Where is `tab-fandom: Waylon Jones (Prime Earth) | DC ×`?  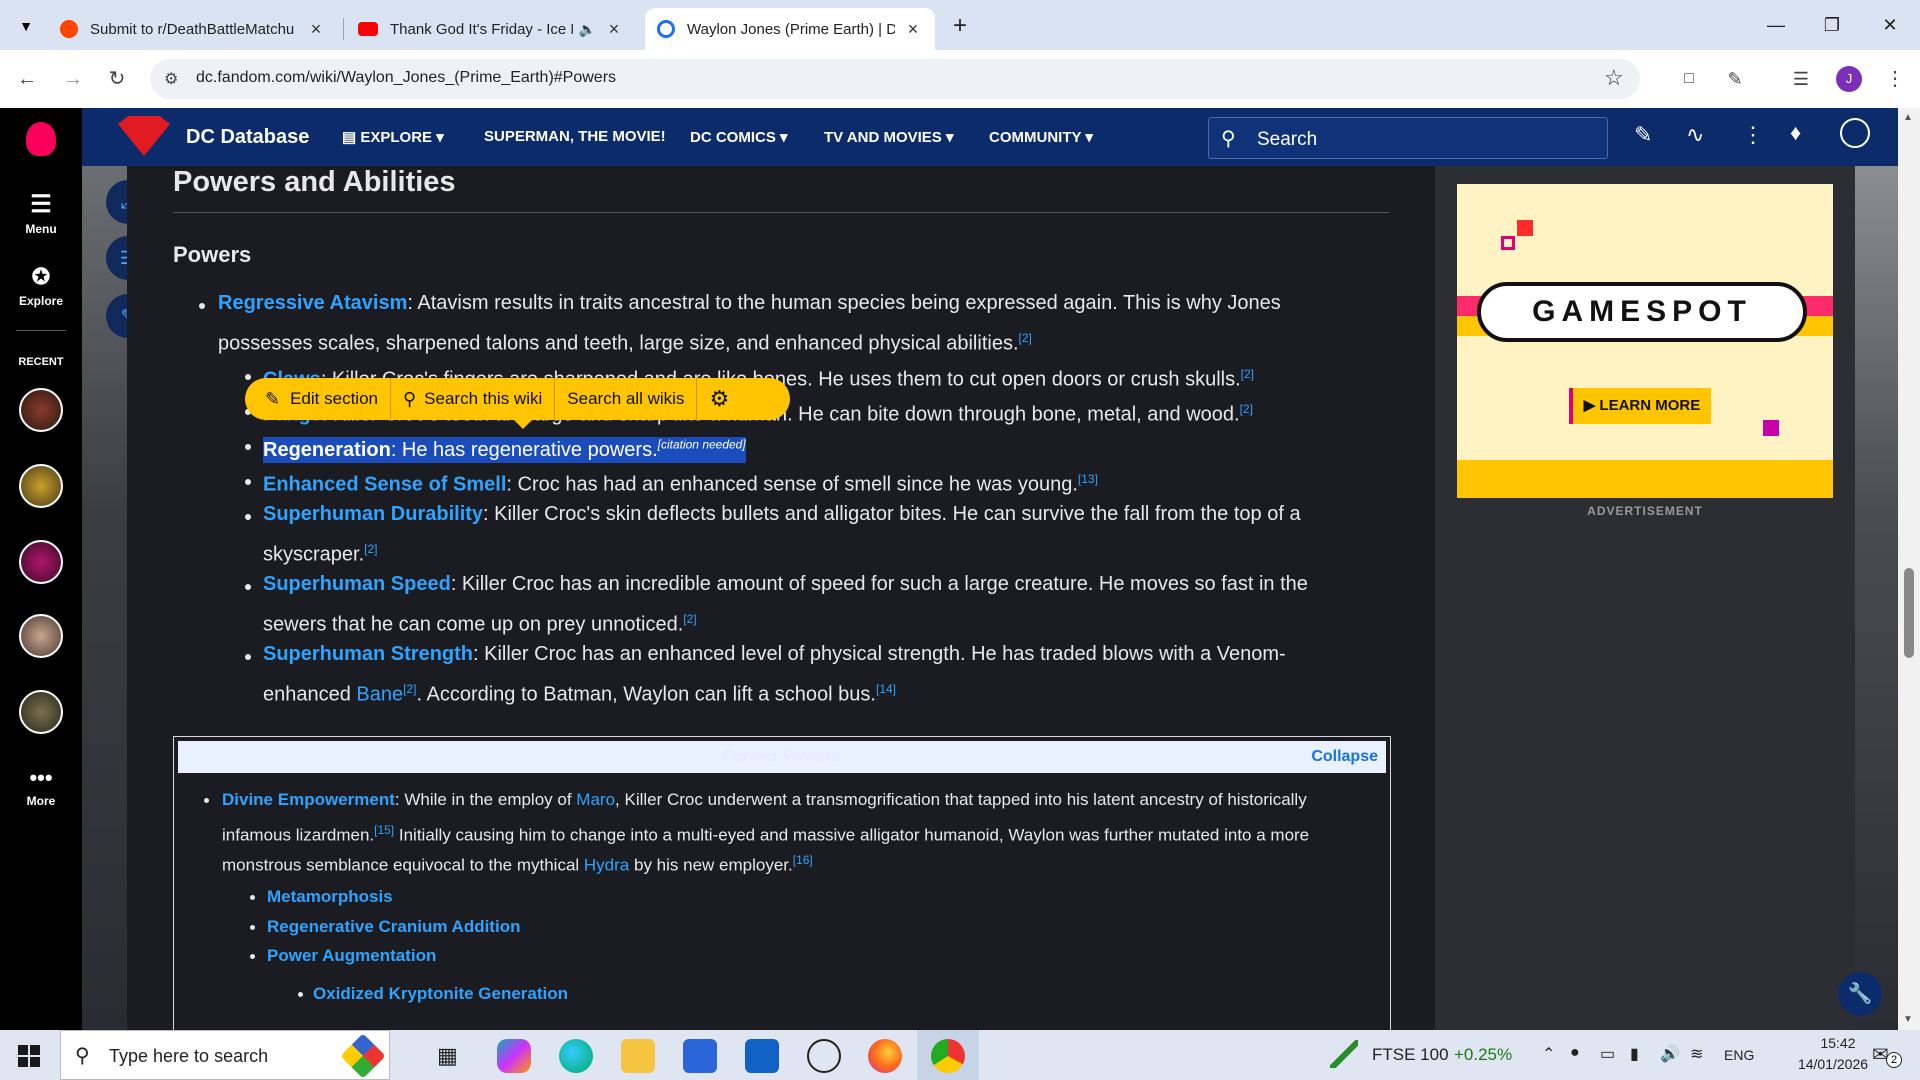 tab-fandom: Waylon Jones (Prime Earth) | DC × is located at coordinates (790, 29).